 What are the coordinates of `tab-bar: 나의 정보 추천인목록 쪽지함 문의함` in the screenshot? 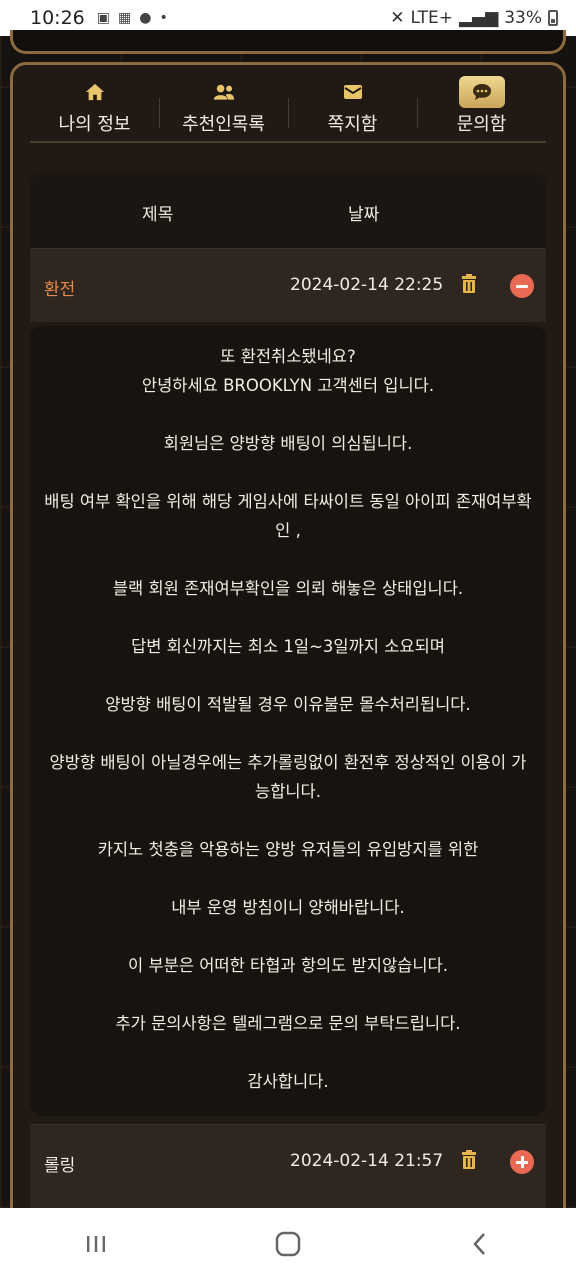 It's located at (288, 108).